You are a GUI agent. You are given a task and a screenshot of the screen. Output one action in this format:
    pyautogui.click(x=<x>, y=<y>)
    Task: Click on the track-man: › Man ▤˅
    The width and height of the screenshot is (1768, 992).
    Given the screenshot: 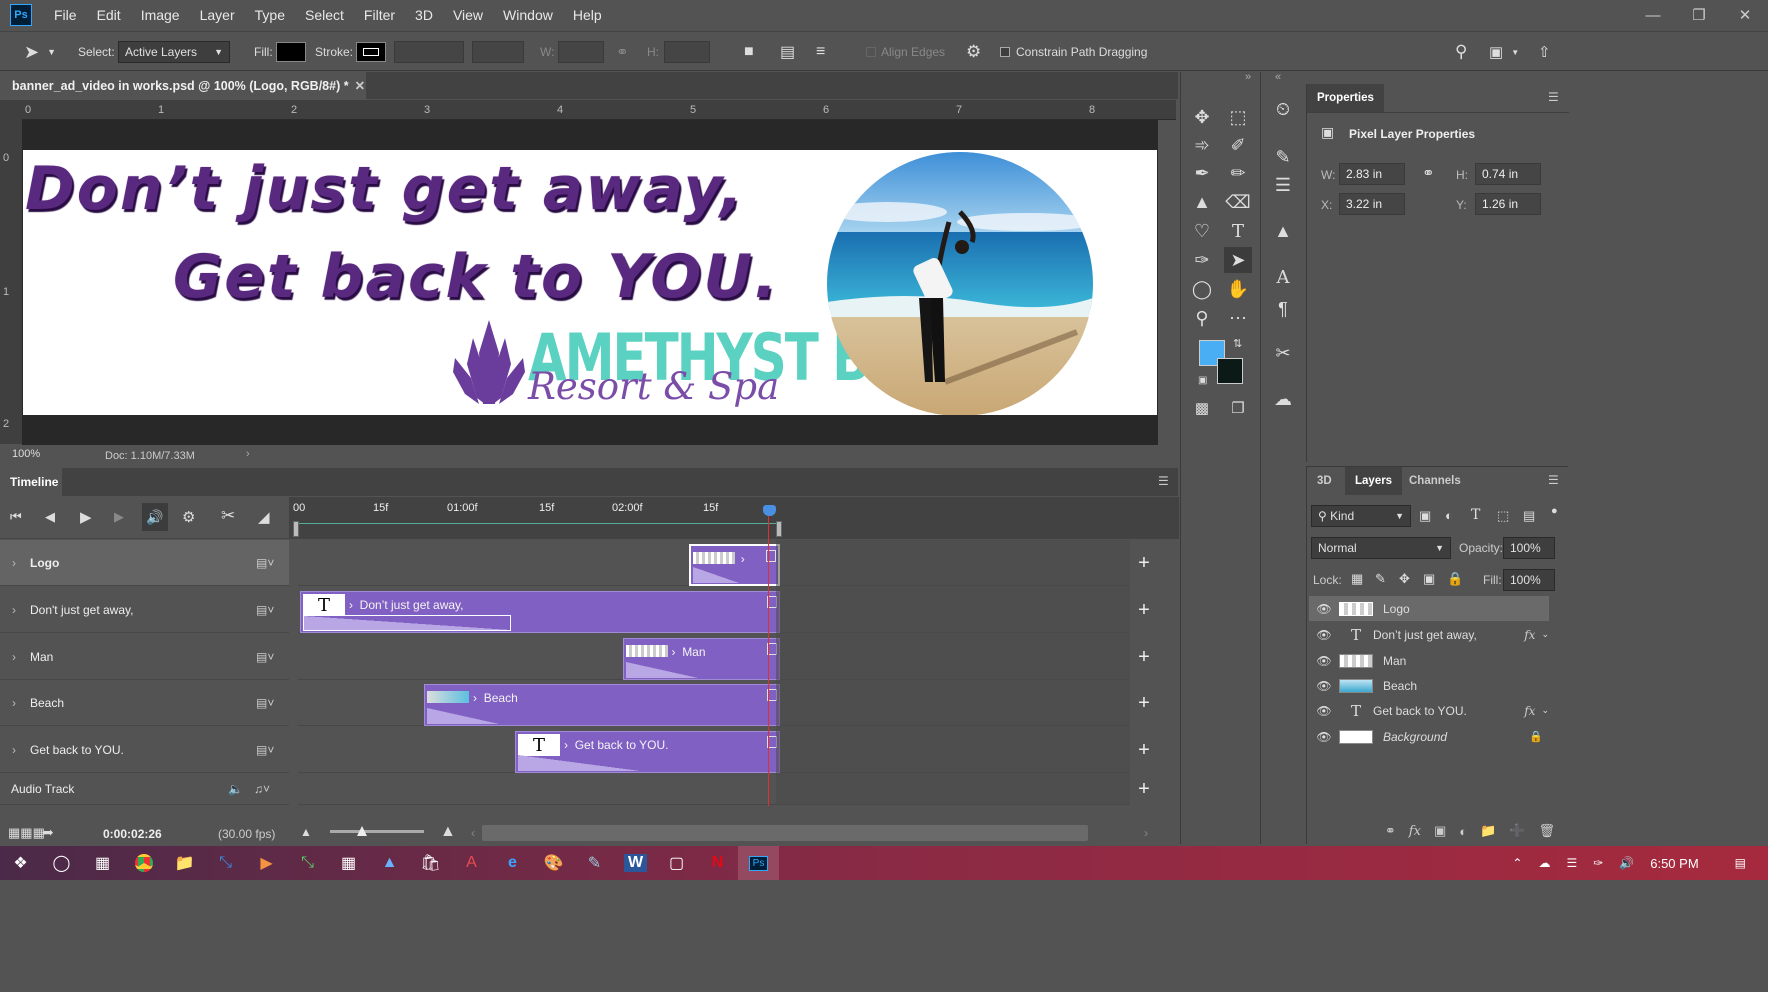 What is the action you would take?
    pyautogui.click(x=144, y=657)
    